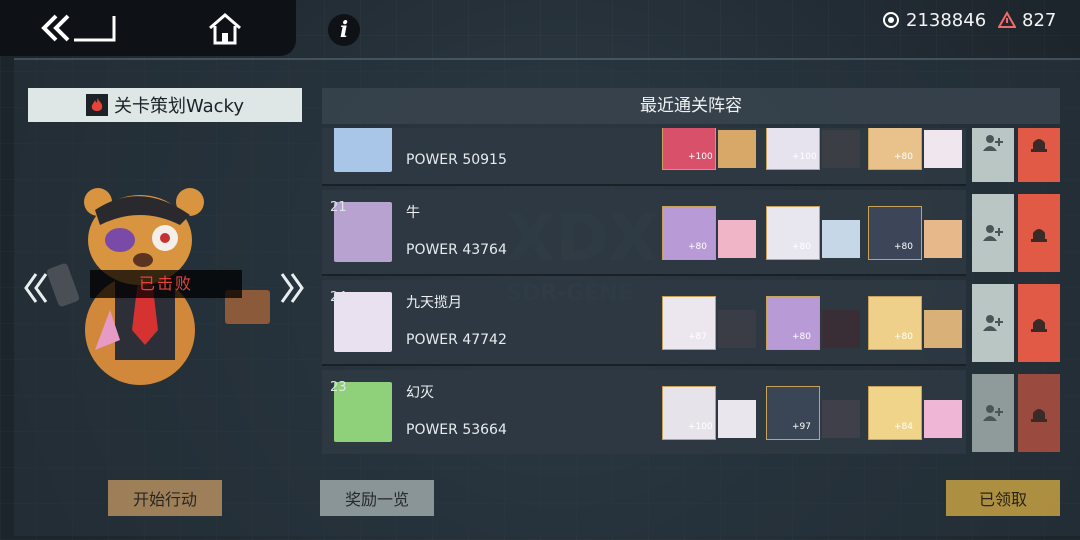 The height and width of the screenshot is (540, 1080). Describe the element at coordinates (918, 414) in the screenshot. I see `team-slot: +84` at that location.